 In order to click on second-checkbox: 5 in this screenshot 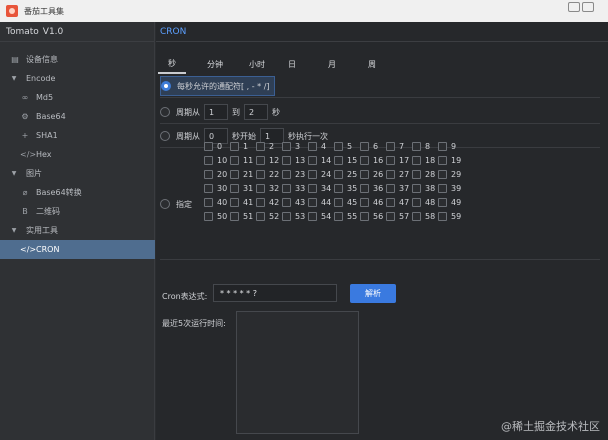, I will do `click(348, 146)`.